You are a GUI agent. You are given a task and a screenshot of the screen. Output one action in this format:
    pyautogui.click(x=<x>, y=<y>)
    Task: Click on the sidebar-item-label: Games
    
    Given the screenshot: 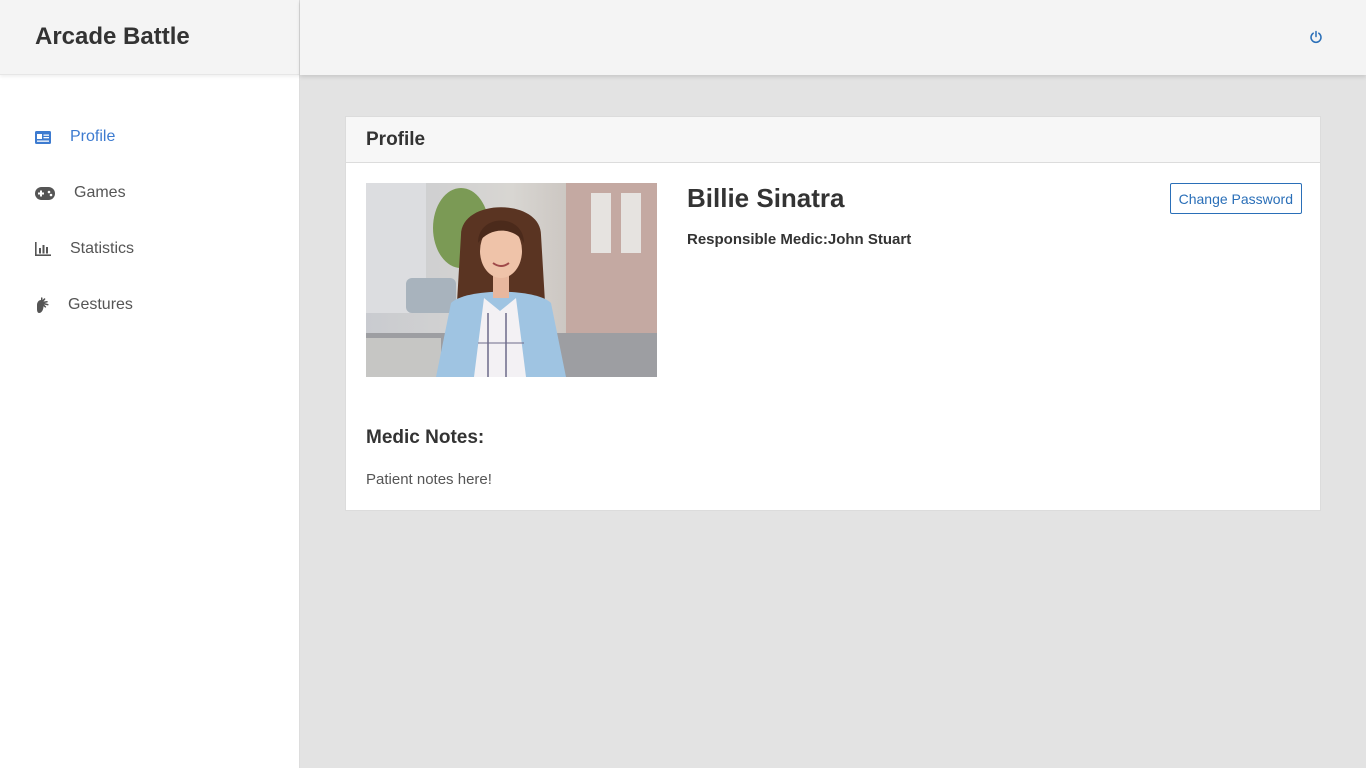 What is the action you would take?
    pyautogui.click(x=100, y=192)
    